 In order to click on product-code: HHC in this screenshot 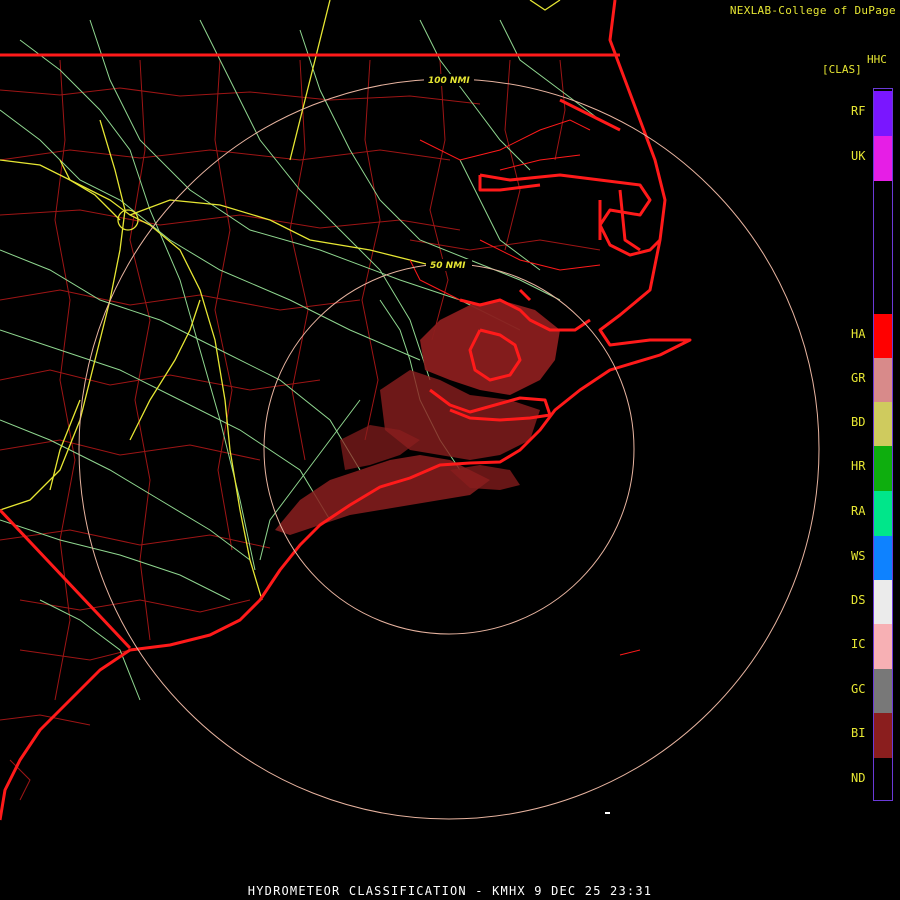, I will do `click(877, 59)`.